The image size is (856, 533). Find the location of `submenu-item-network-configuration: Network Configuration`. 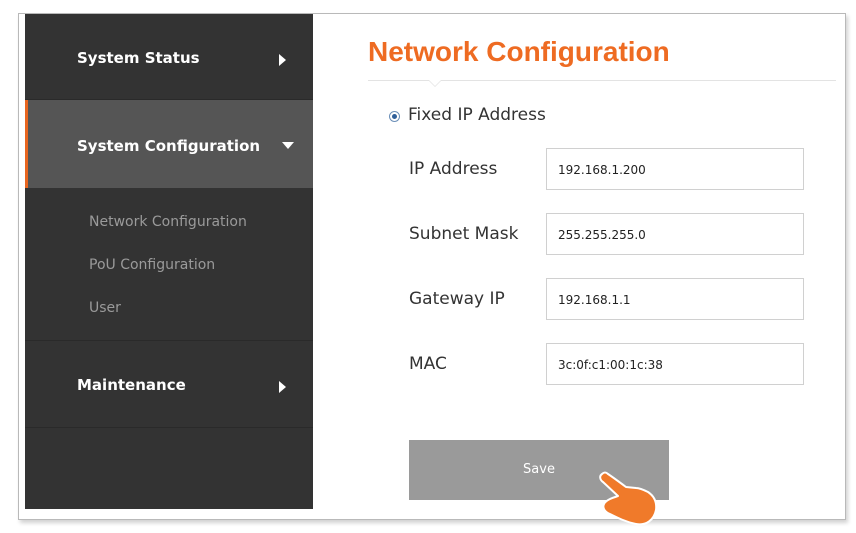

submenu-item-network-configuration: Network Configuration is located at coordinates (168, 222).